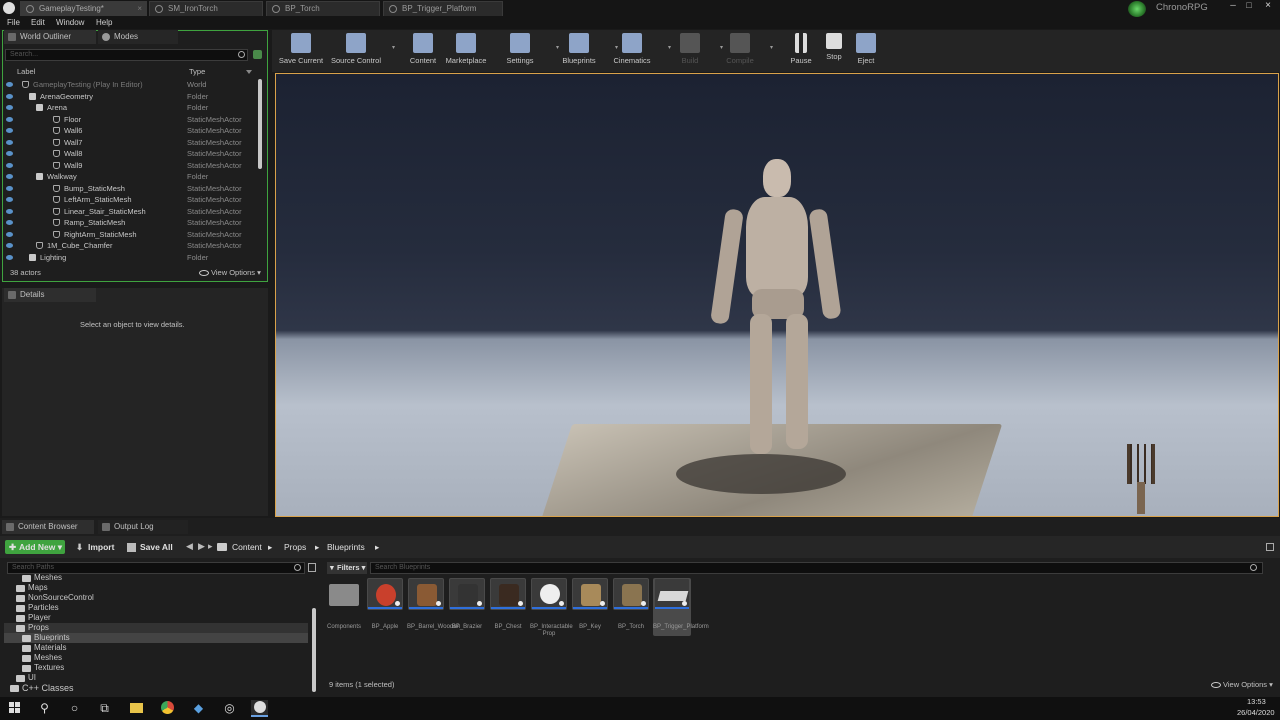 This screenshot has height=720, width=1280. I want to click on windows-start-icon, so click(14, 708).